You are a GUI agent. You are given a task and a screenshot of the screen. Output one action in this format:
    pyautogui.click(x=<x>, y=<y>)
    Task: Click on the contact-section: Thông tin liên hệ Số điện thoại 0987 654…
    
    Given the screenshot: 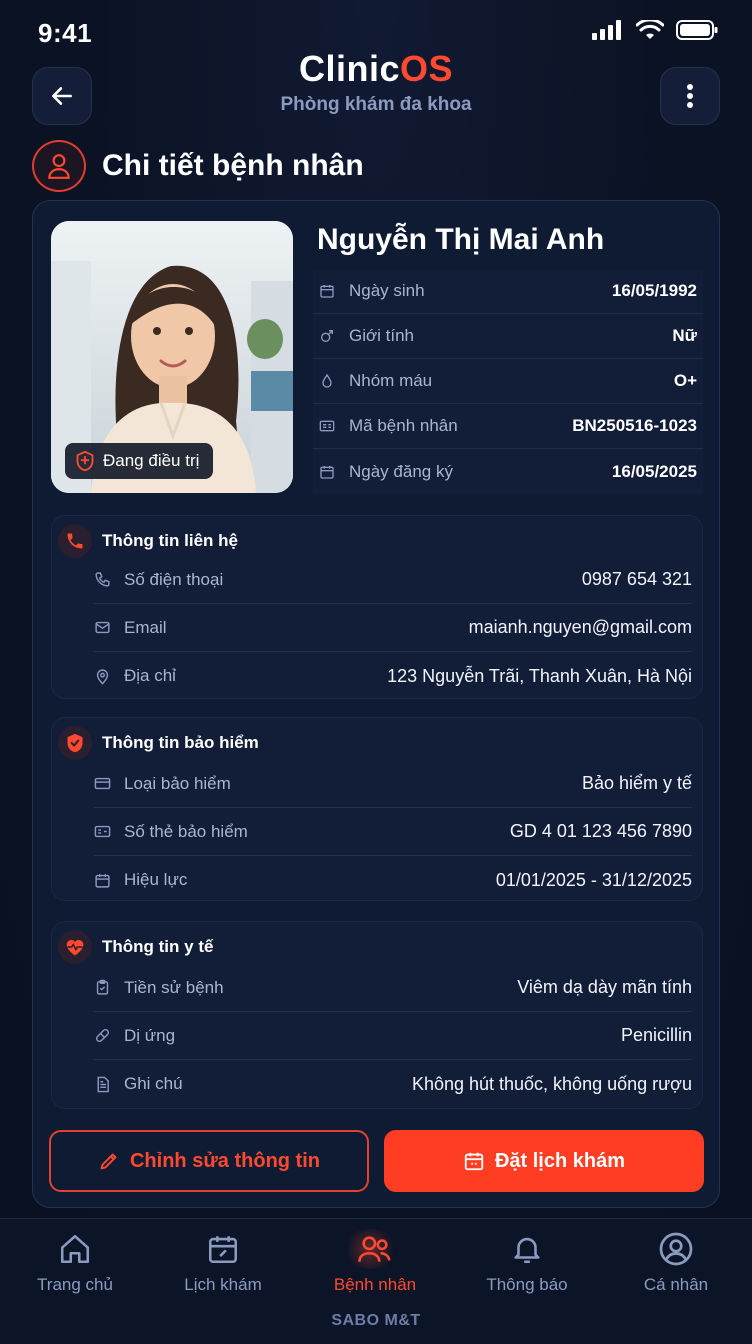 What is the action you would take?
    pyautogui.click(x=377, y=607)
    